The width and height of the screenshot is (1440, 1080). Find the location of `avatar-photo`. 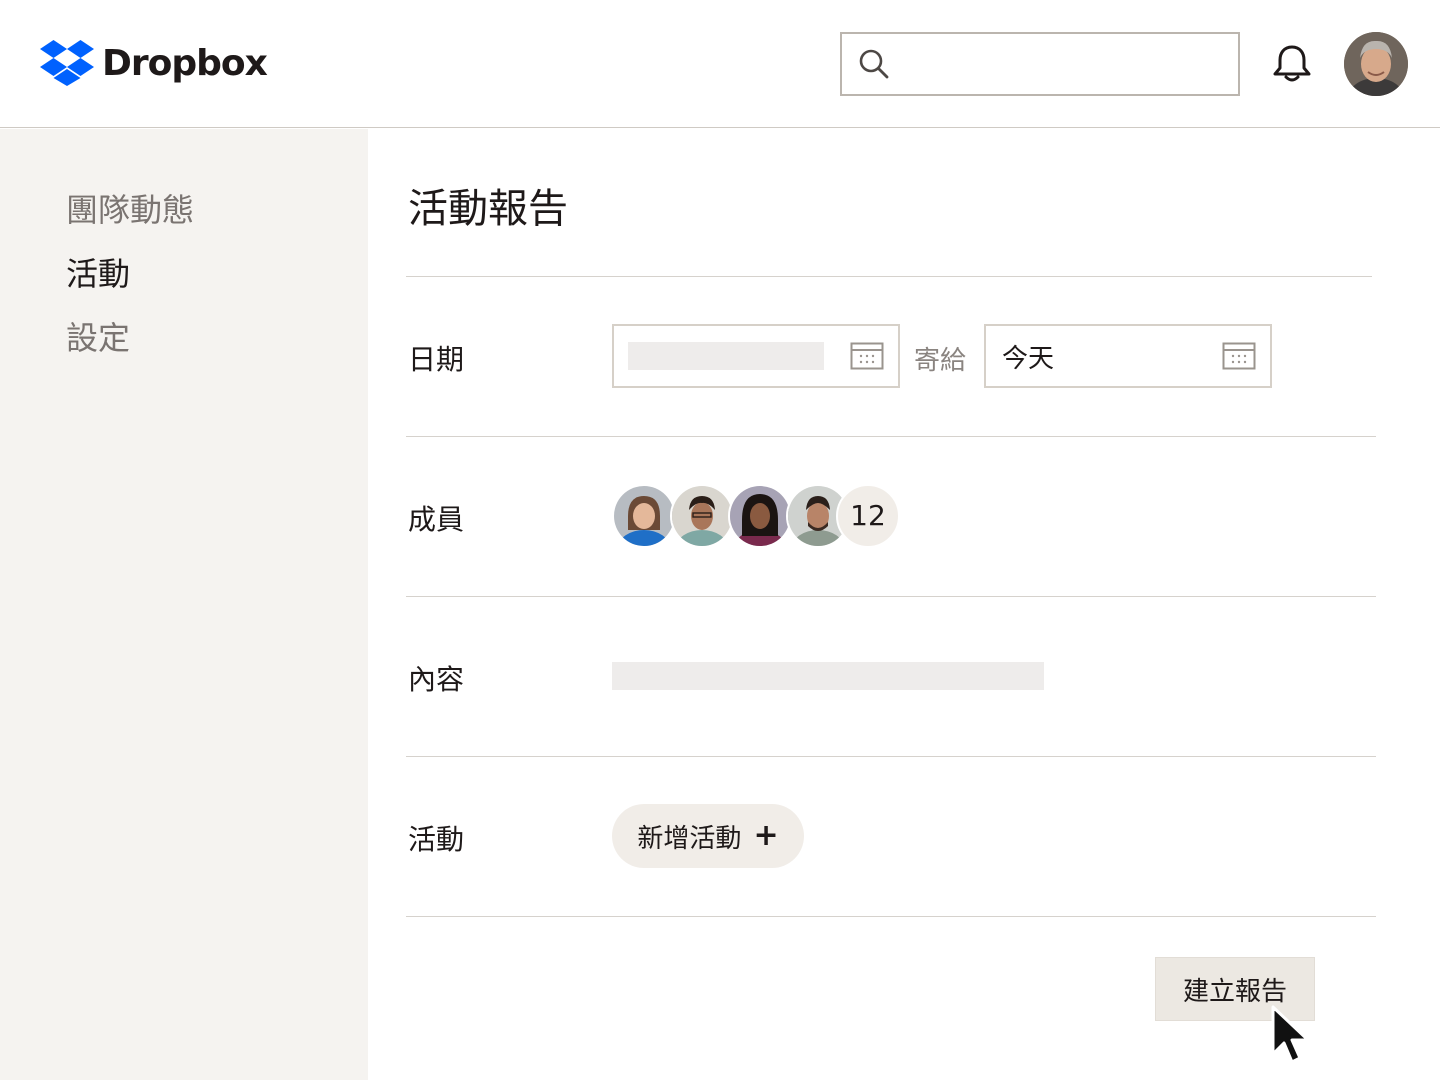

avatar-photo is located at coordinates (1376, 64).